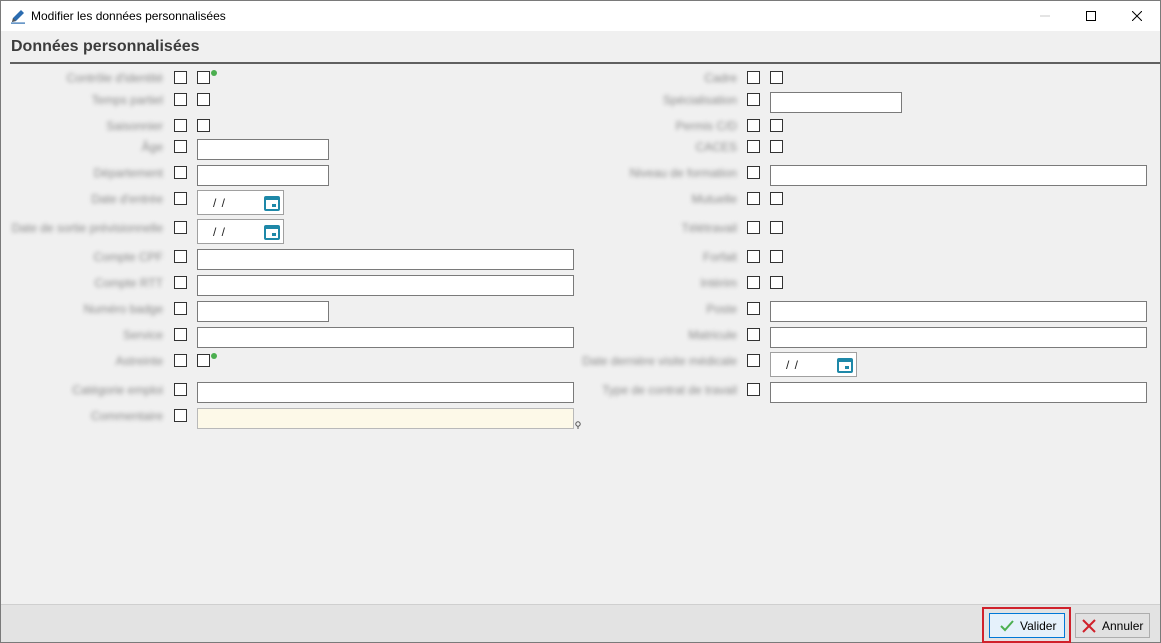 This screenshot has width=1161, height=643. What do you see at coordinates (683, 173) in the screenshot?
I see `field-label: Niveau de formation` at bounding box center [683, 173].